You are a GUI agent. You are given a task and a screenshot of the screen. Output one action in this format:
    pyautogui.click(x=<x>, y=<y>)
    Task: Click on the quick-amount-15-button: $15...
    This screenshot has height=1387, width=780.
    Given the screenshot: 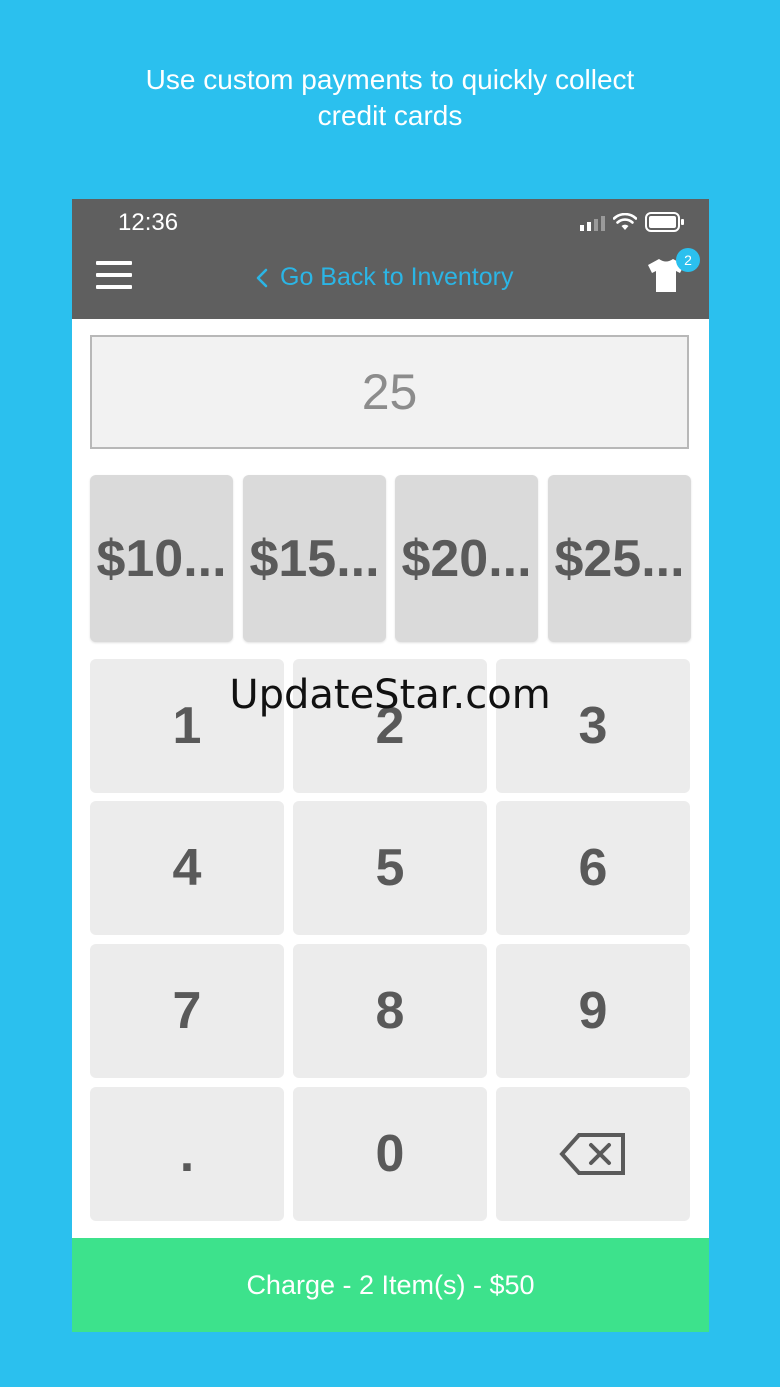 What is the action you would take?
    pyautogui.click(x=314, y=558)
    